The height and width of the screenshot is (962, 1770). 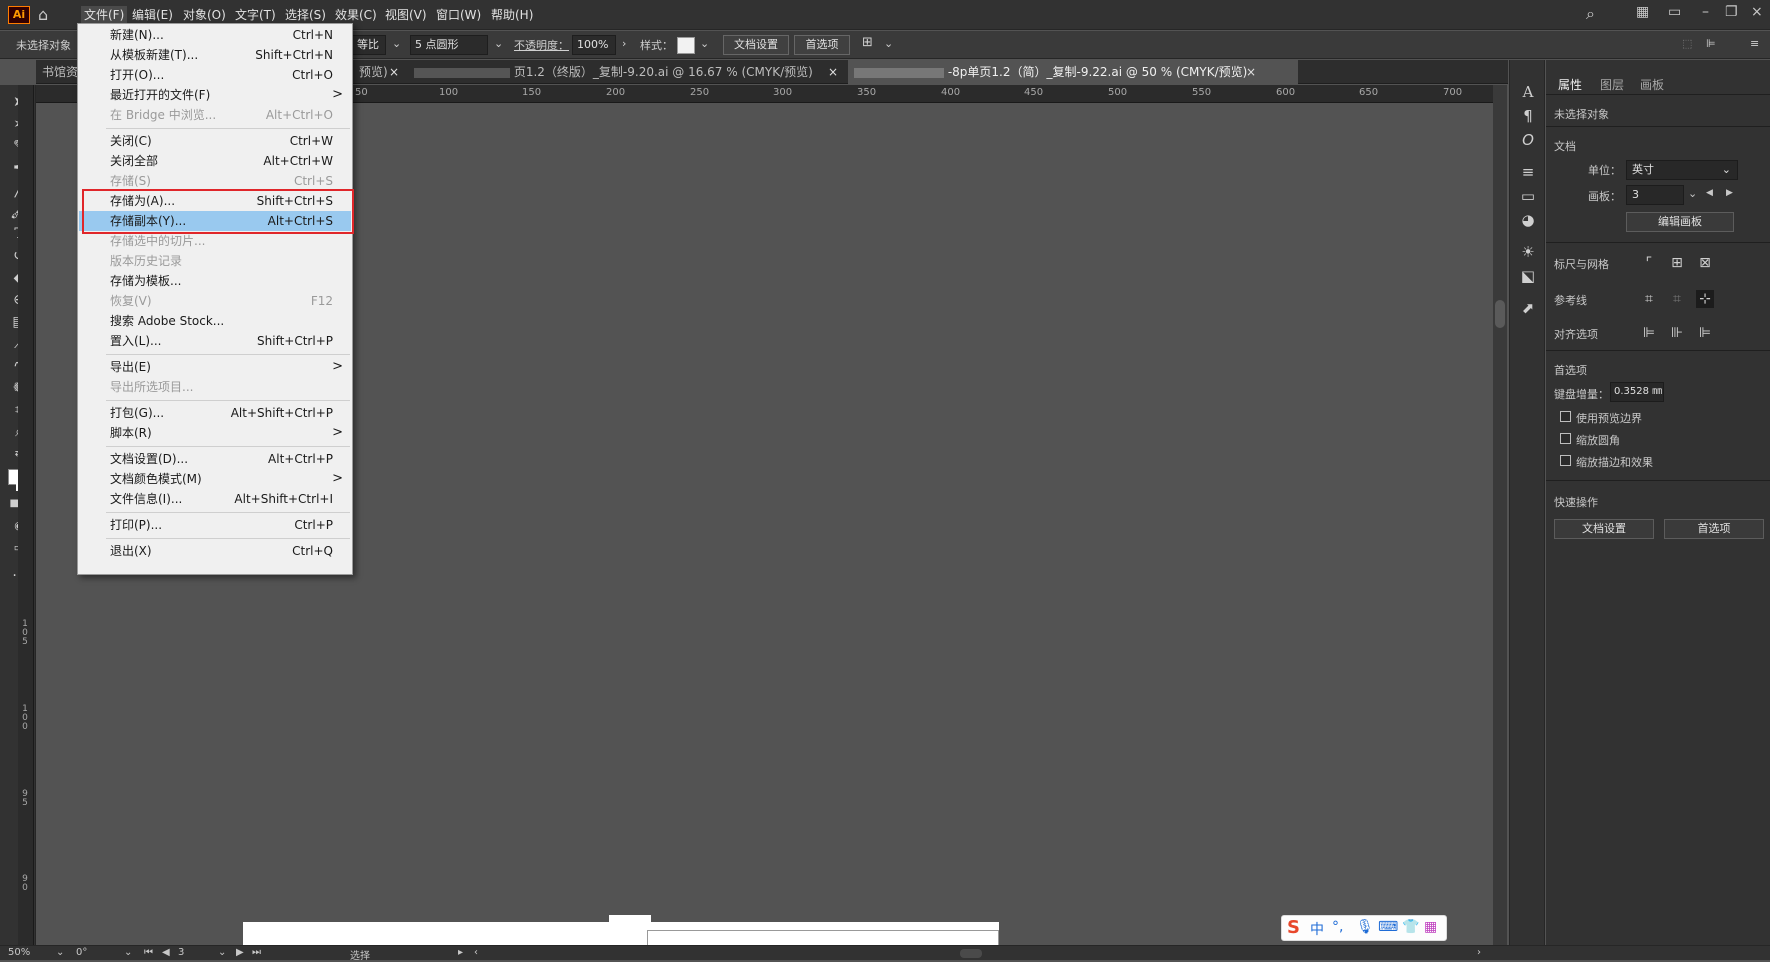 What do you see at coordinates (756, 45) in the screenshot?
I see `doc-setup-button: 文档设置` at bounding box center [756, 45].